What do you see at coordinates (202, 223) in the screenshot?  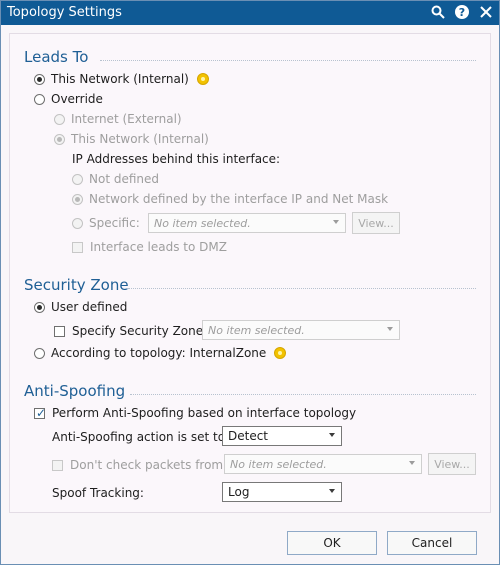 I see `specific-select-text: No item selected.` at bounding box center [202, 223].